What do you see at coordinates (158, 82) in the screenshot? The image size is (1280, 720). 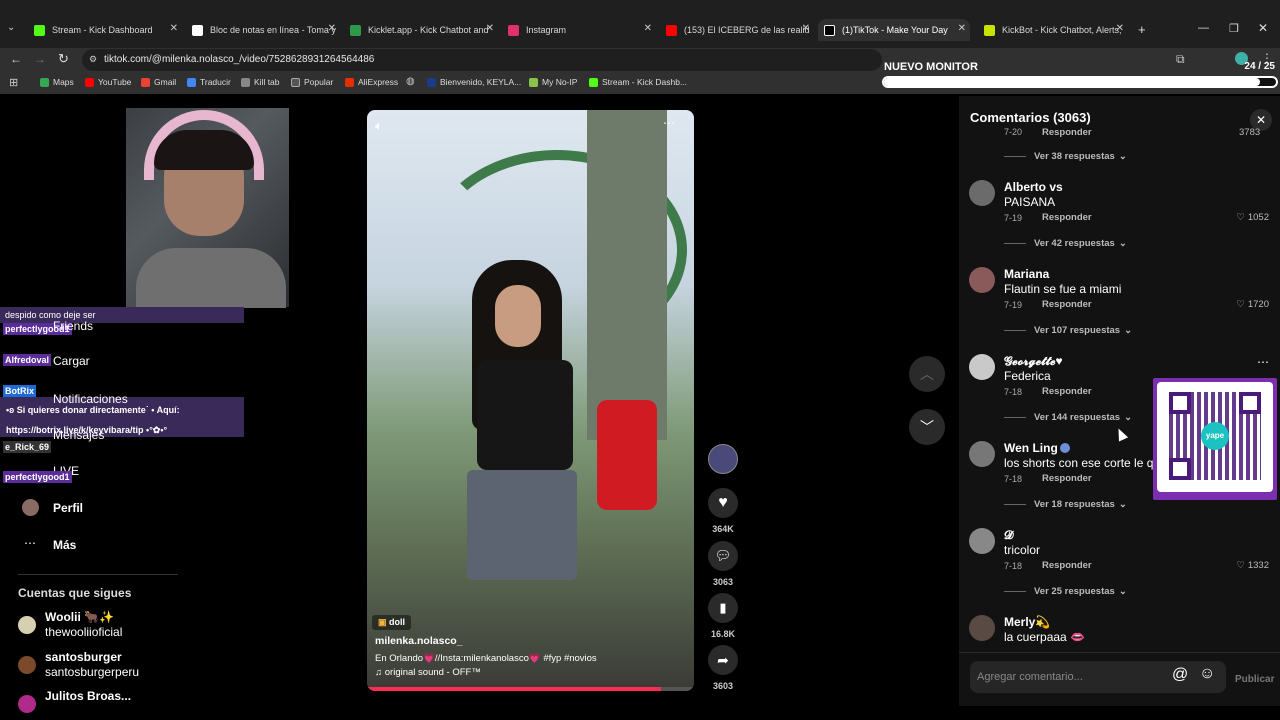 I see `bookmark-gmail: Gmail` at bounding box center [158, 82].